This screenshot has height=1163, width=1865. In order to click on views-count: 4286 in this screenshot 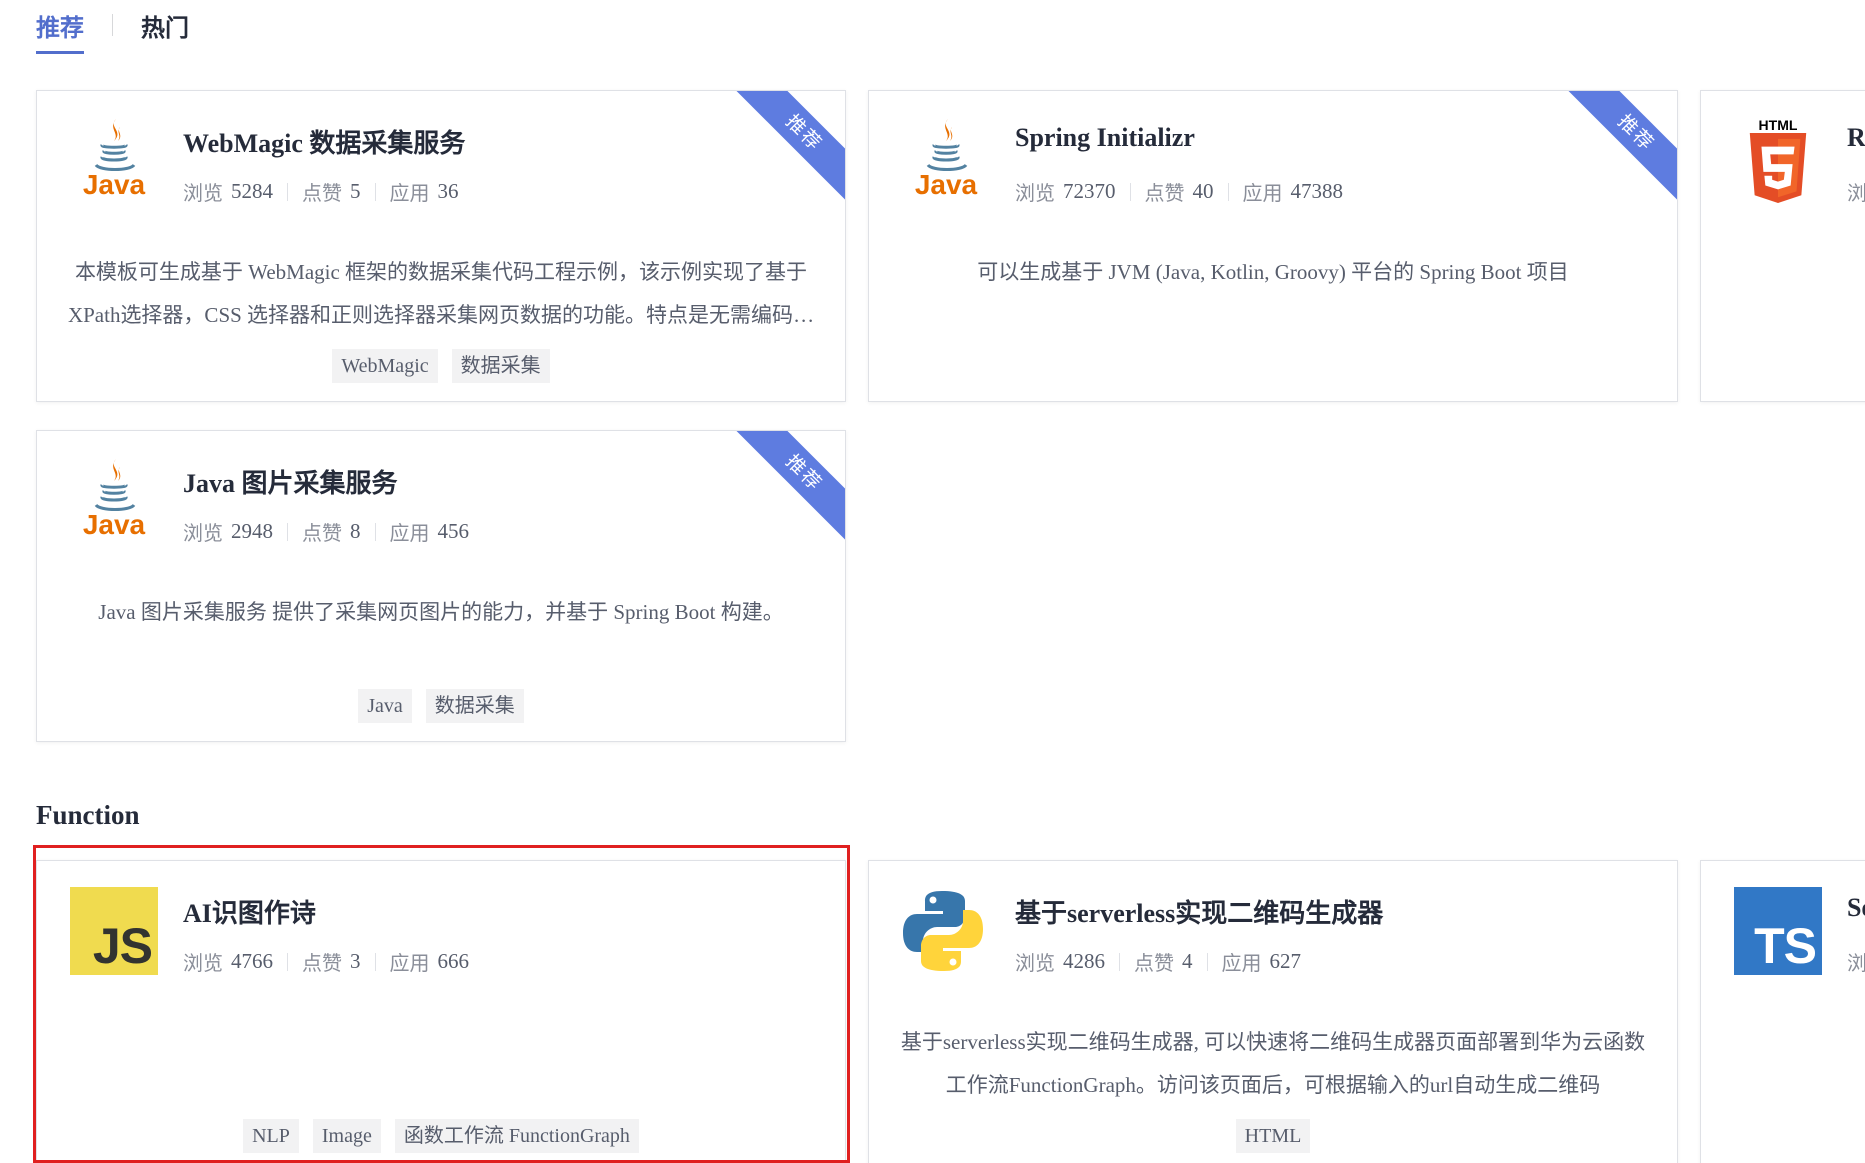, I will do `click(1084, 961)`.